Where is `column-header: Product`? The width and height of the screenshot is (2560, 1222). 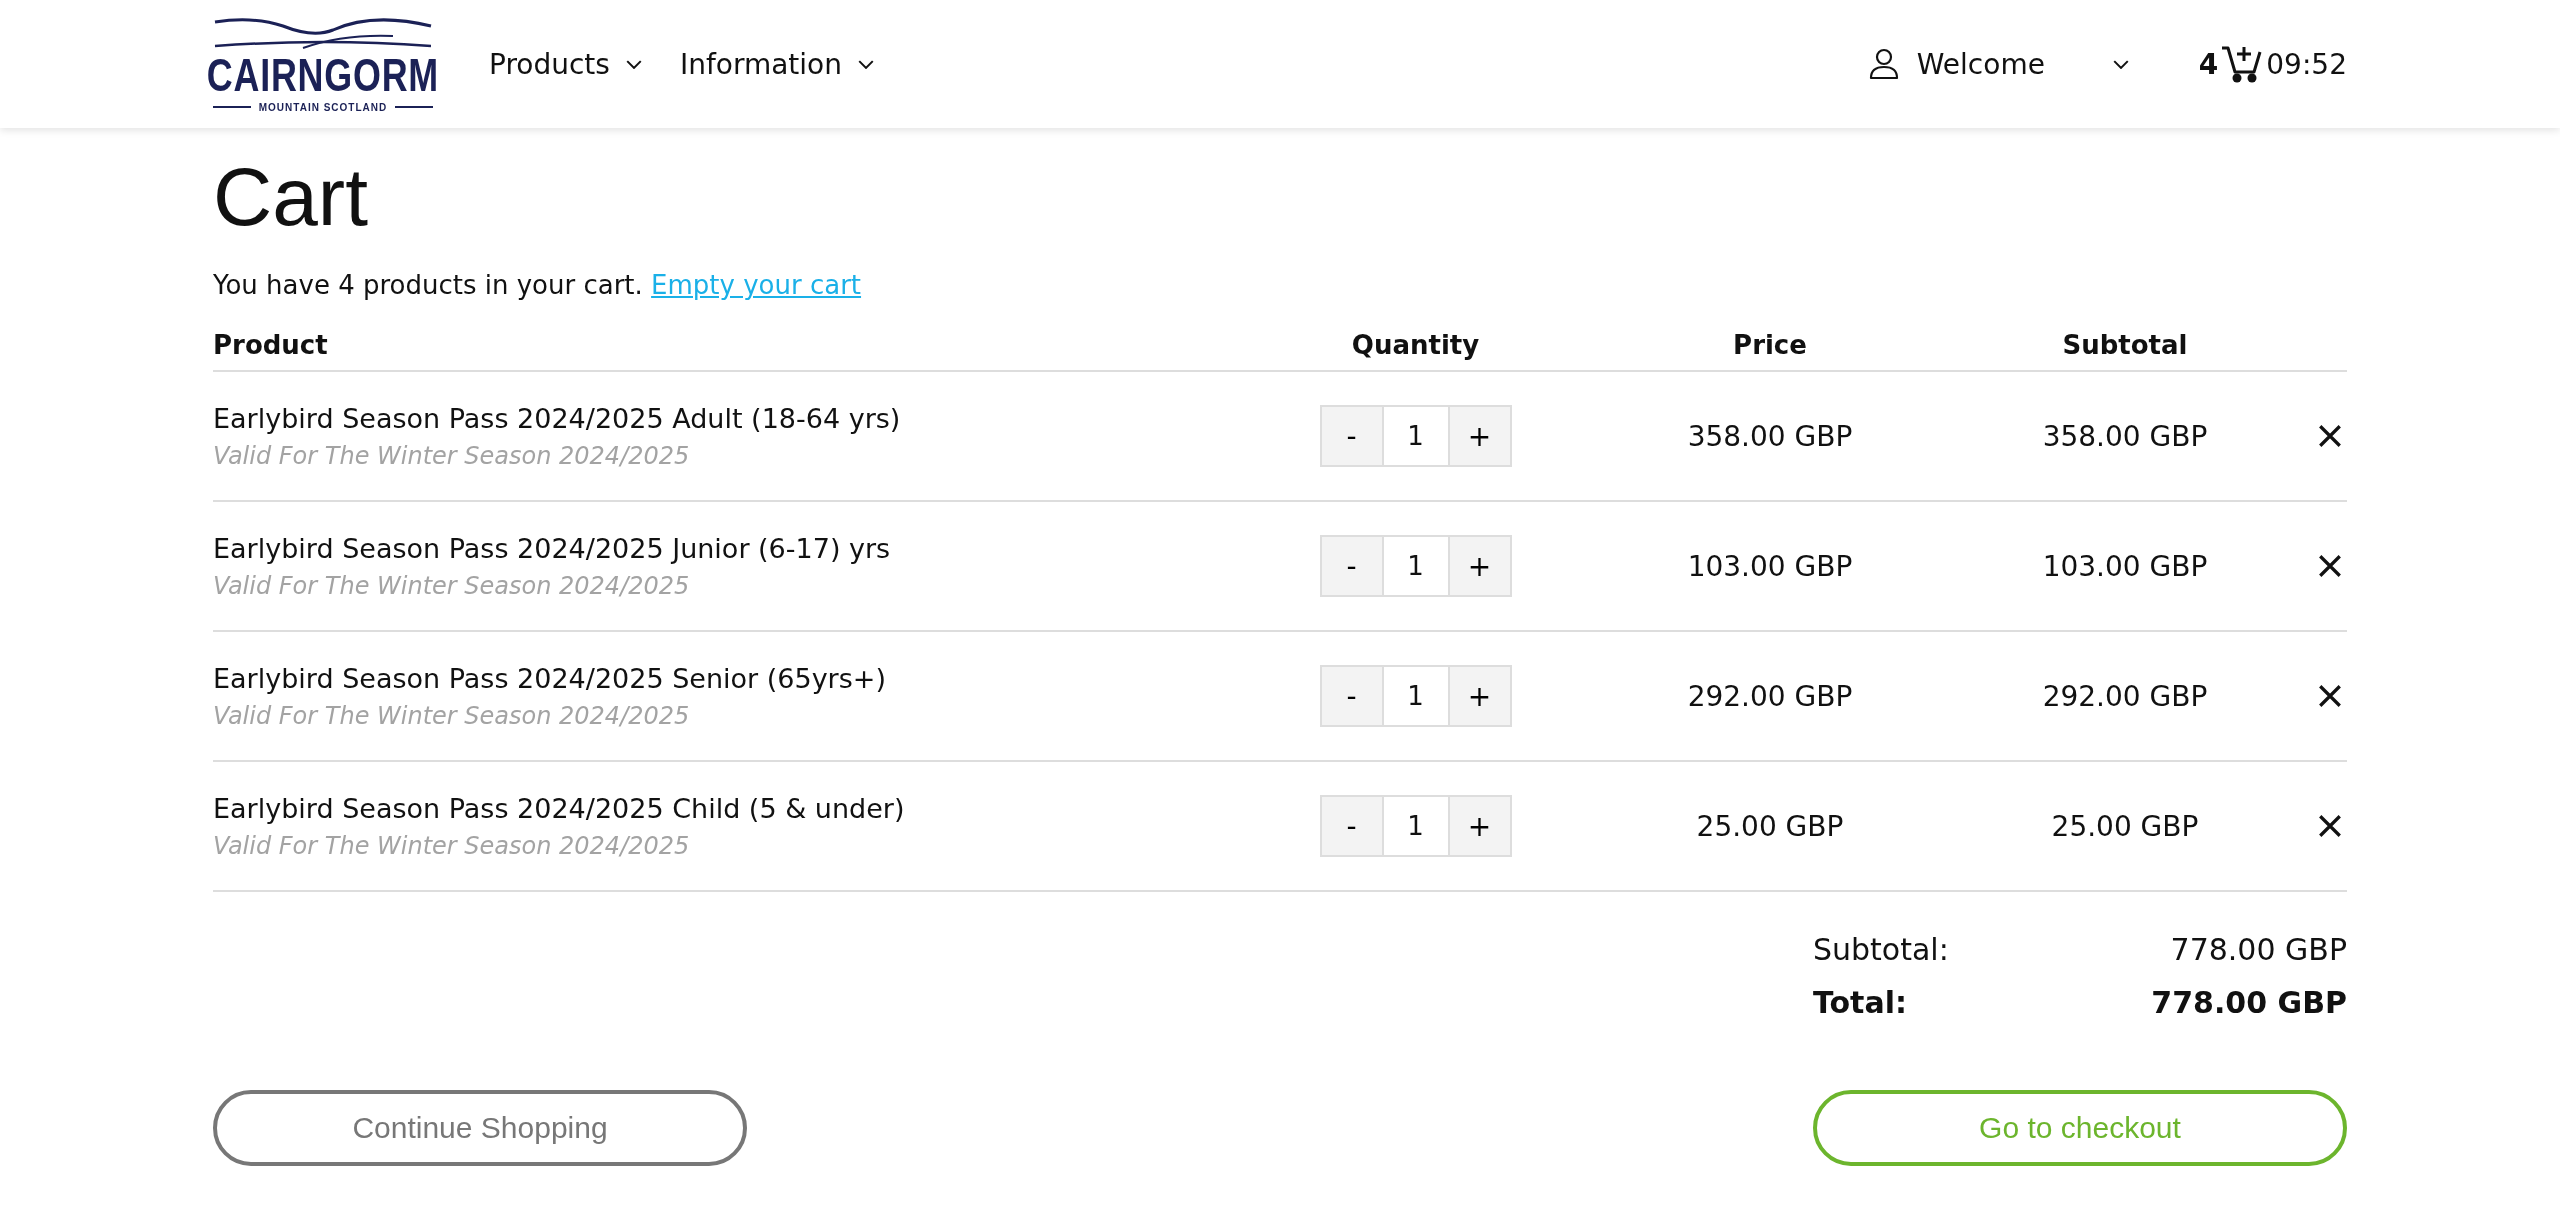 column-header: Product is located at coordinates (271, 345).